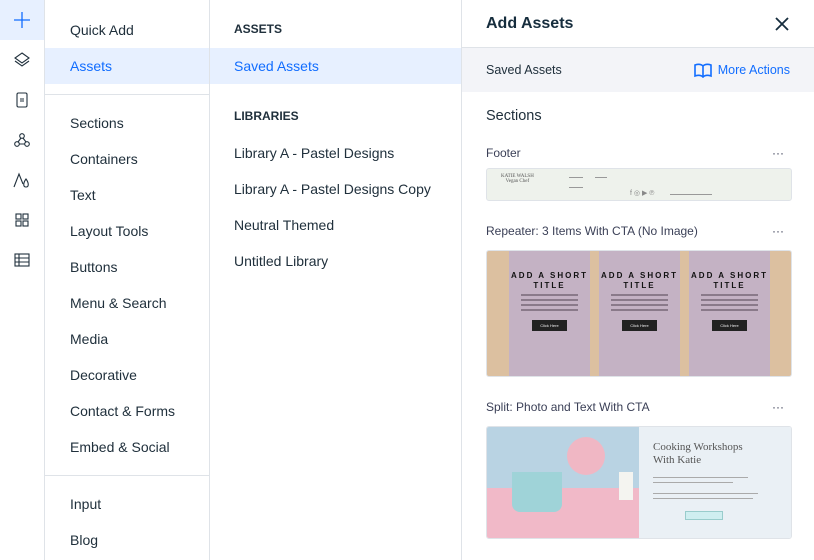  I want to click on add-elements-button, so click(22, 20).